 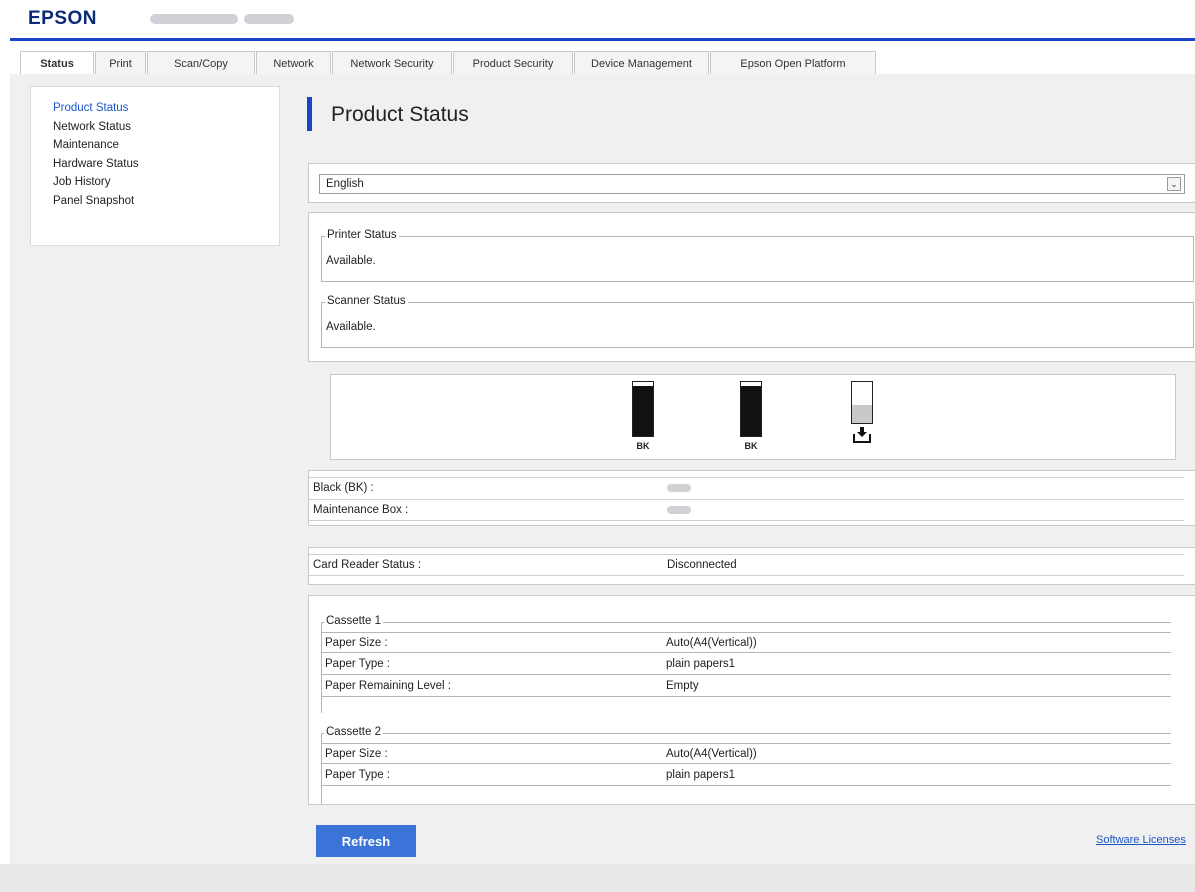 I want to click on tab-device-management: Device Management, so click(x=641, y=63).